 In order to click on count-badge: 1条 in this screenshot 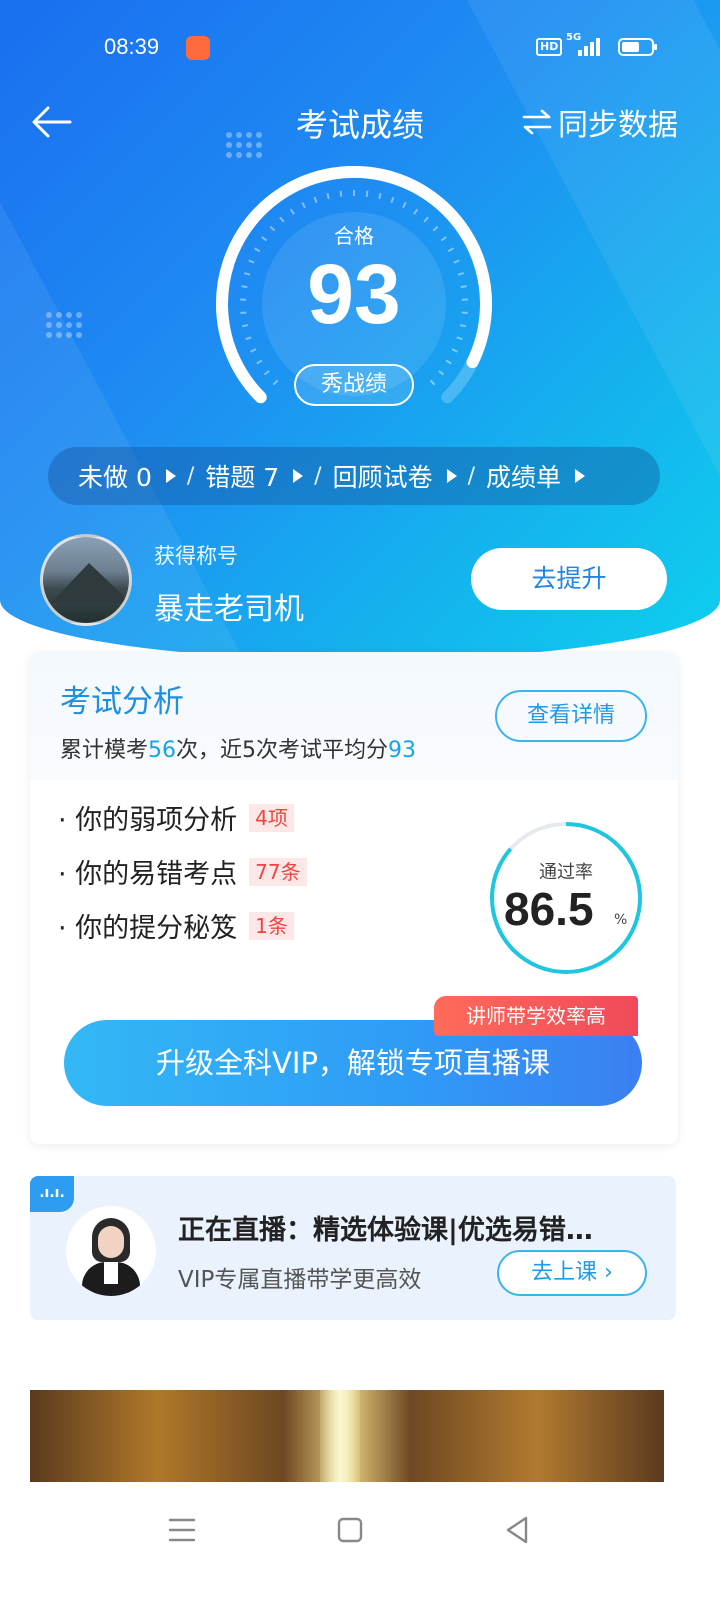, I will do `click(271, 925)`.